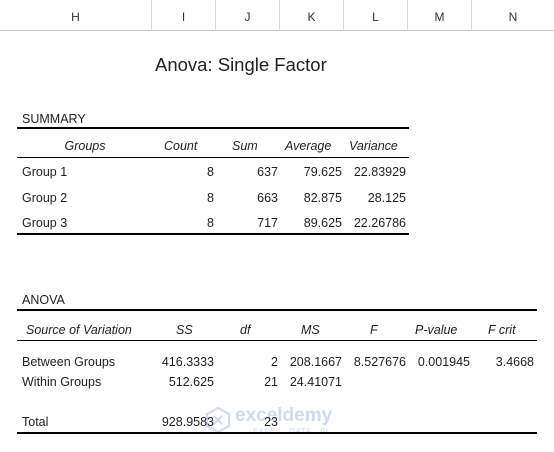 This screenshot has height=452, width=554. What do you see at coordinates (311, 362) in the screenshot?
I see `anova-row-ms: 208.1667` at bounding box center [311, 362].